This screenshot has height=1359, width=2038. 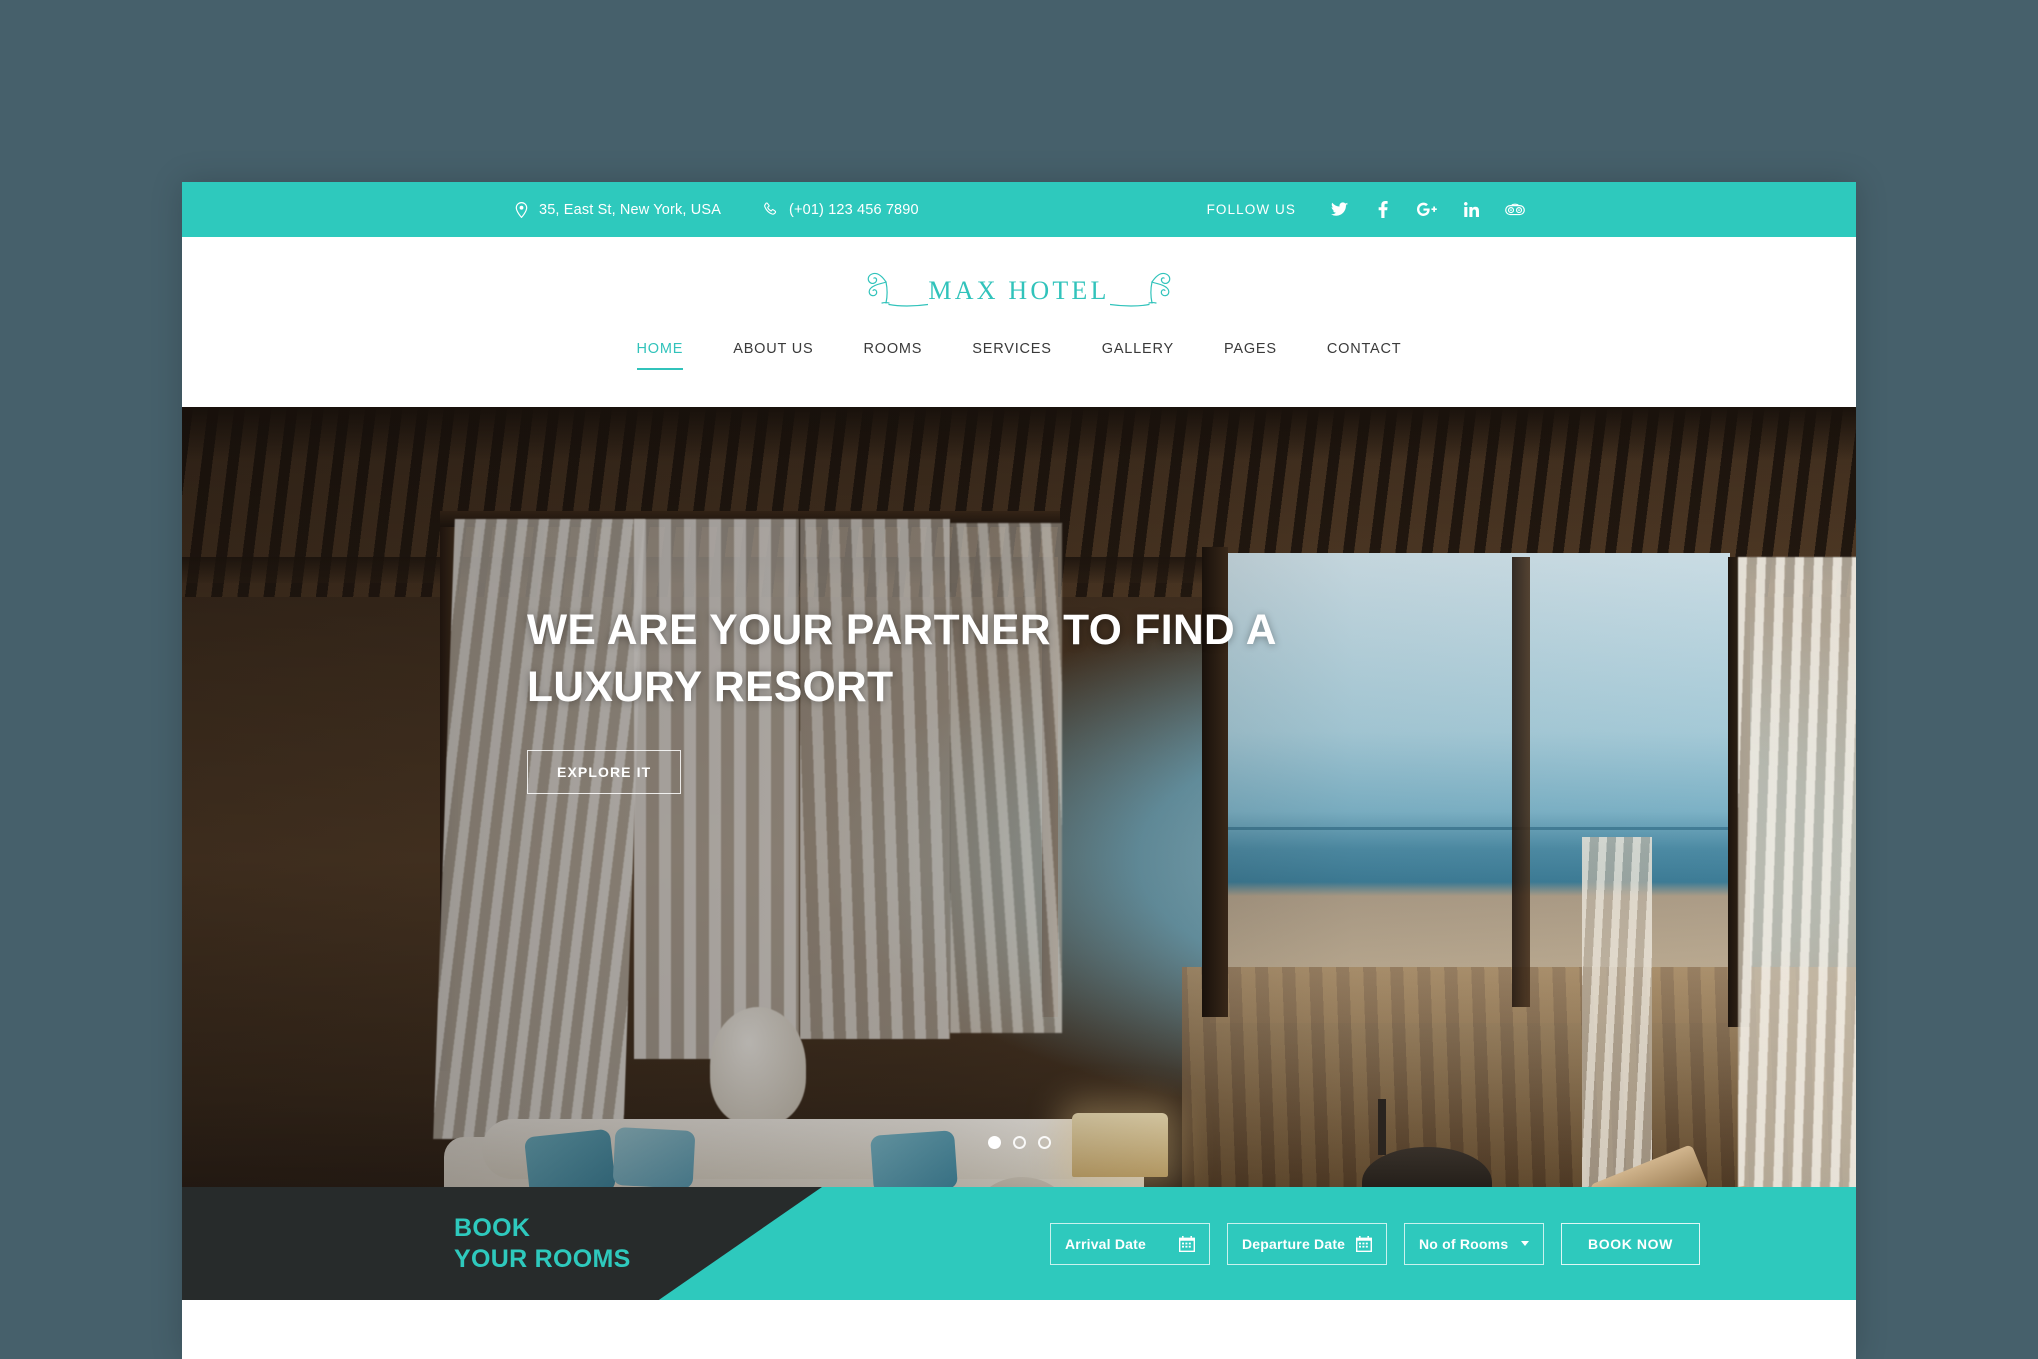 What do you see at coordinates (898, 289) in the screenshot?
I see `logo-flourish-left-icon` at bounding box center [898, 289].